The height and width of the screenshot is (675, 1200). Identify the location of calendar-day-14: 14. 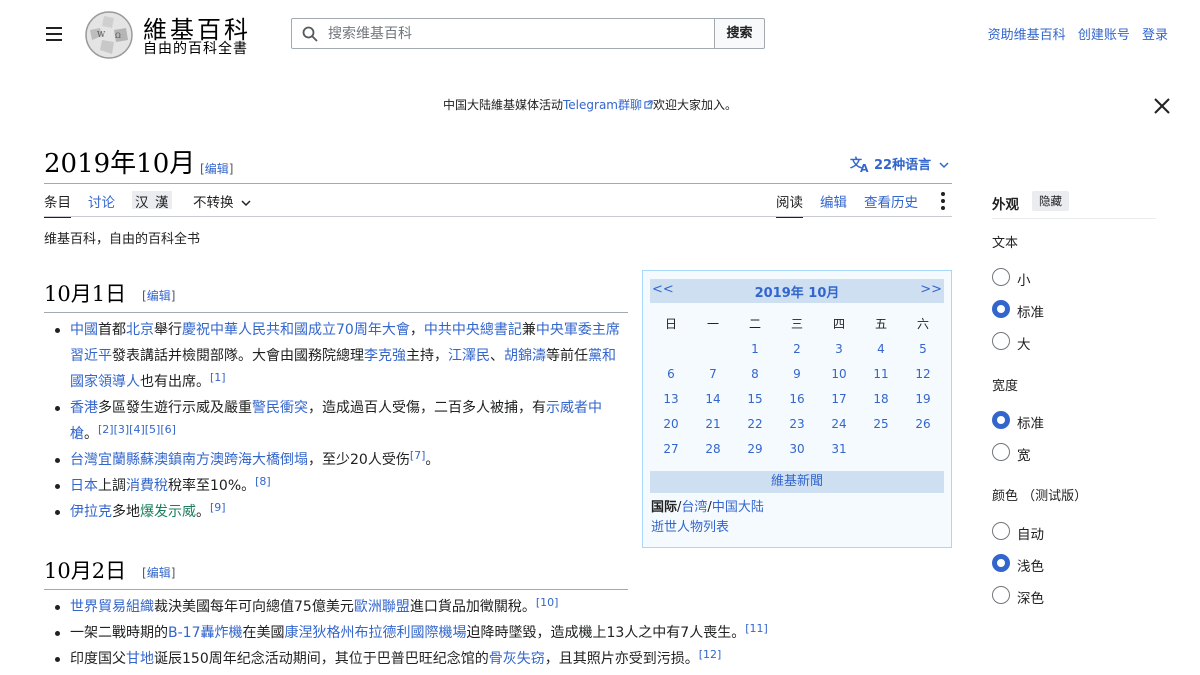
(713, 398).